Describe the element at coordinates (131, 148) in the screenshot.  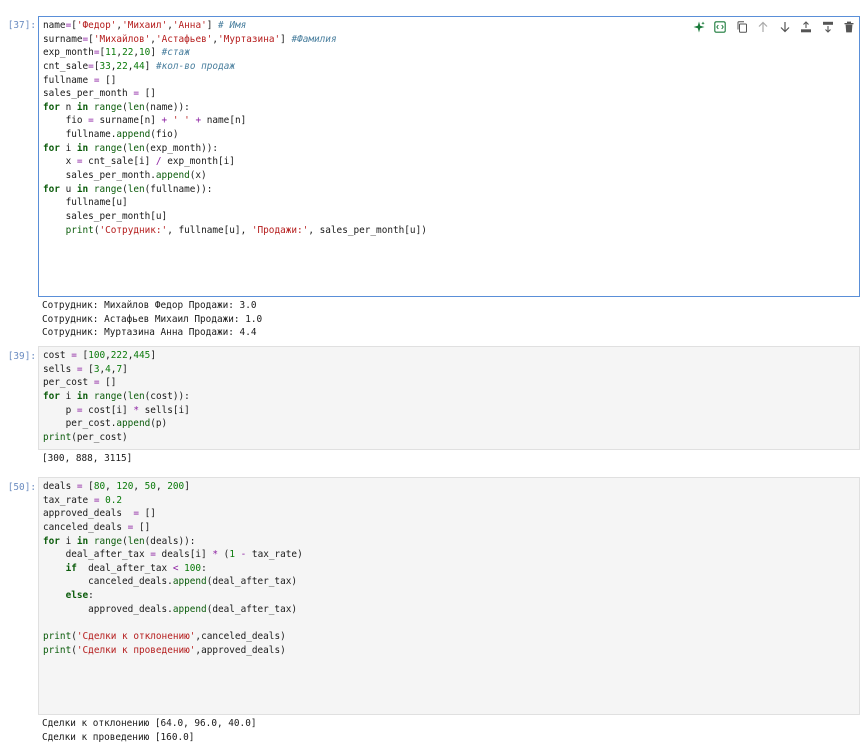
I see `code-line: for i in range(len(exp_month)):` at that location.